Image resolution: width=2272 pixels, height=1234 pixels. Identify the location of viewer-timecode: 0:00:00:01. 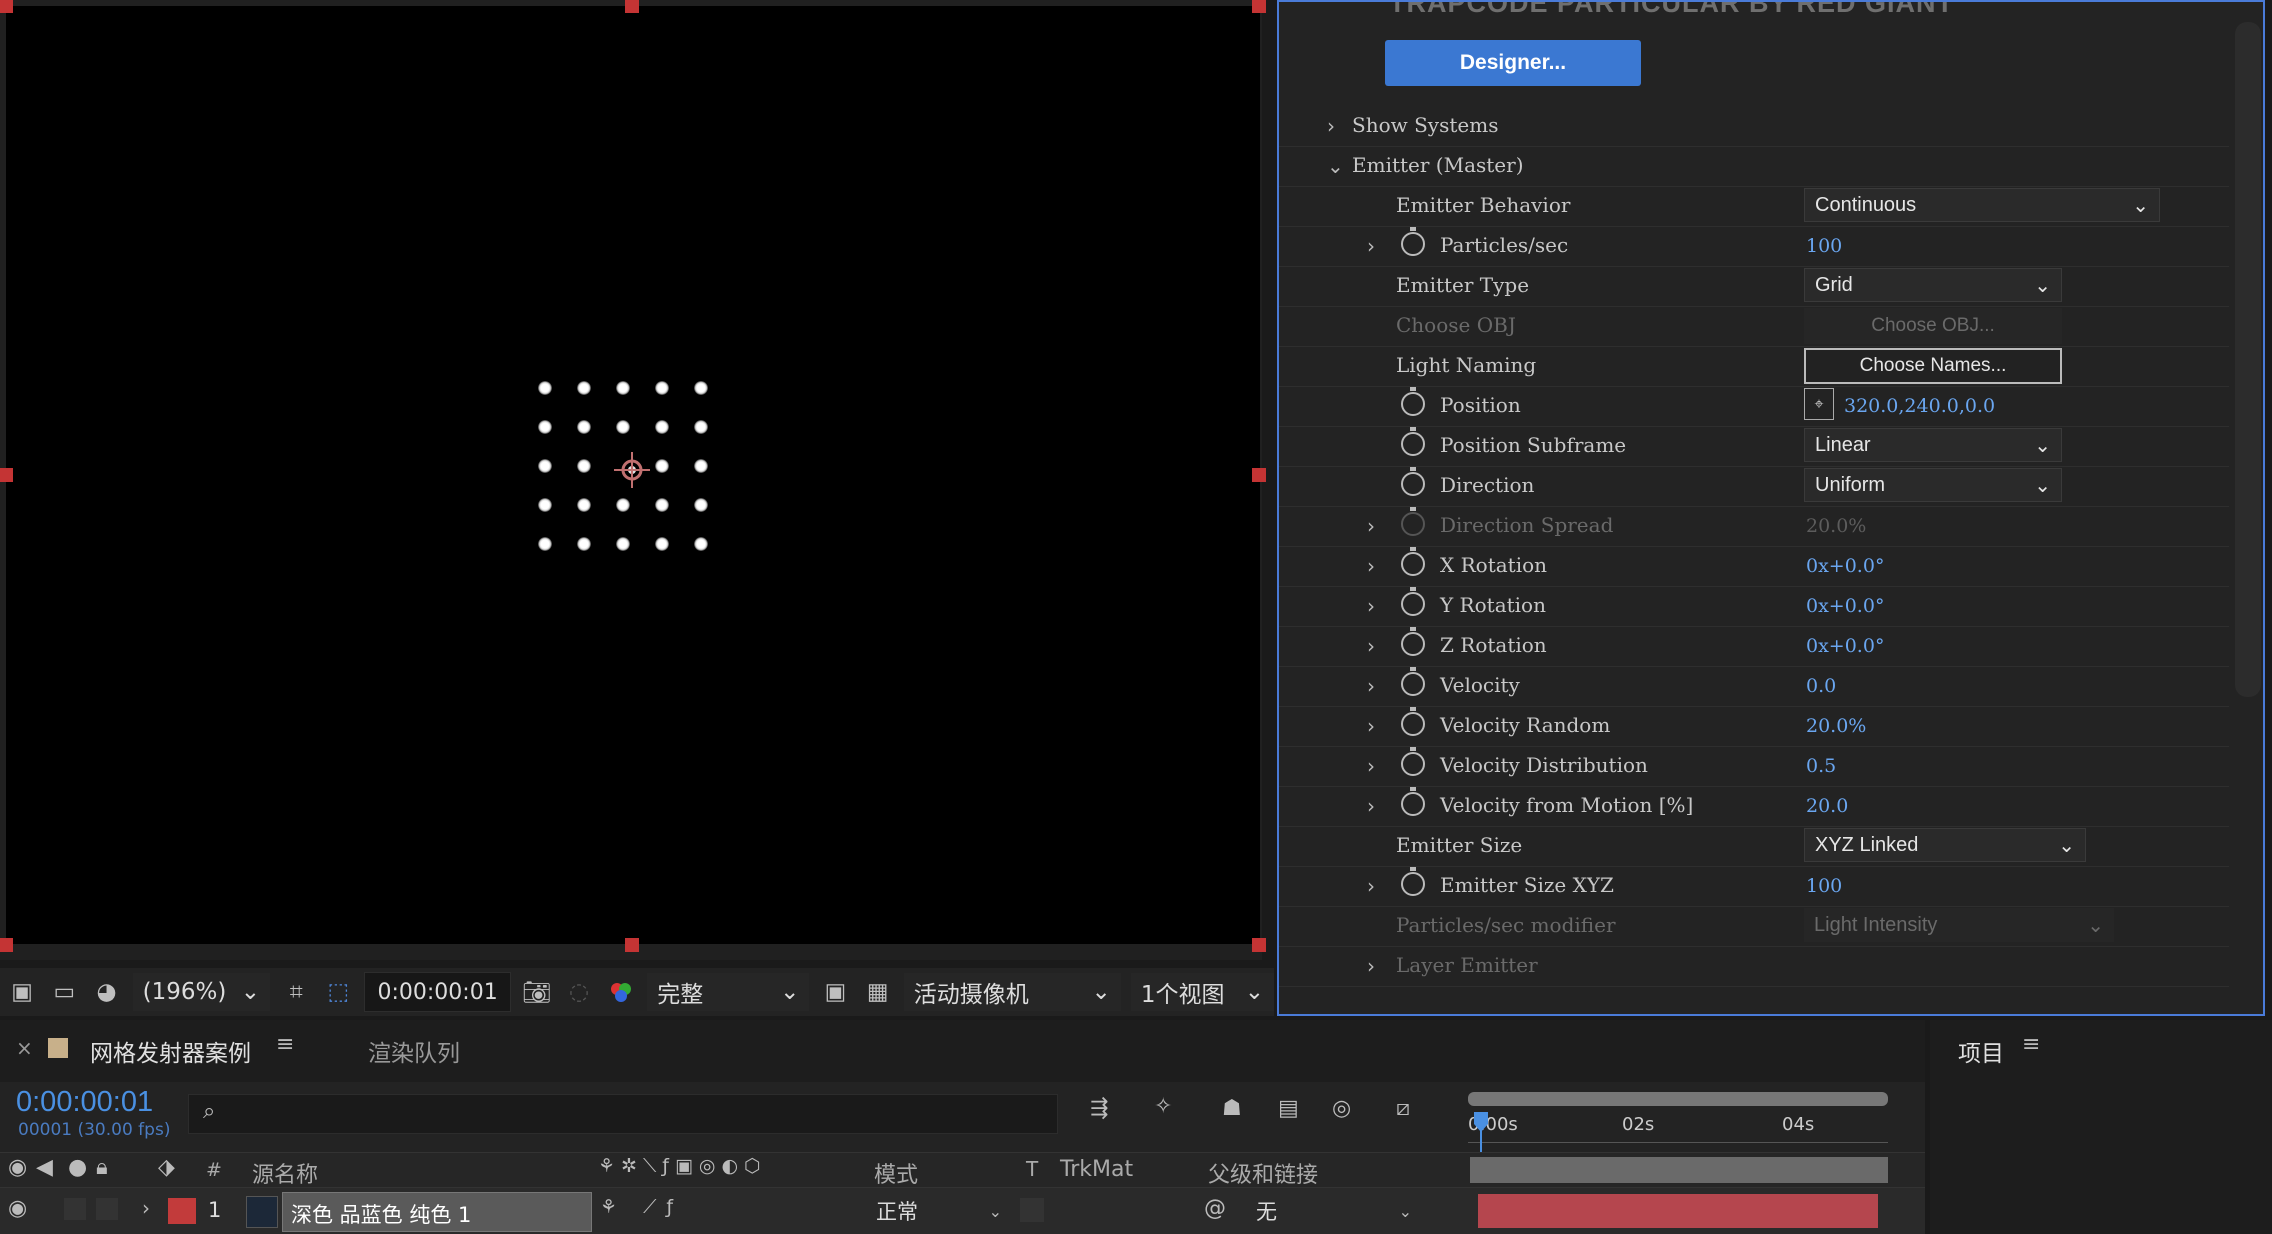
(437, 992).